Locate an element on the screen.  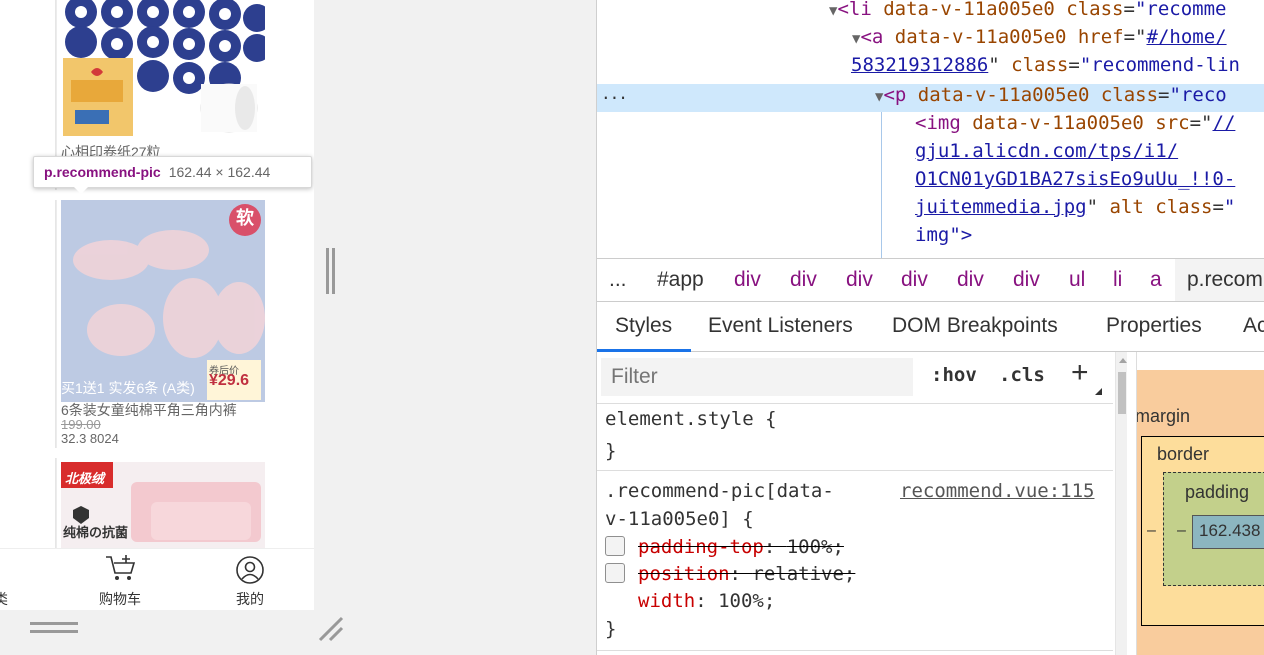
filter-input-wrap is located at coordinates (757, 377).